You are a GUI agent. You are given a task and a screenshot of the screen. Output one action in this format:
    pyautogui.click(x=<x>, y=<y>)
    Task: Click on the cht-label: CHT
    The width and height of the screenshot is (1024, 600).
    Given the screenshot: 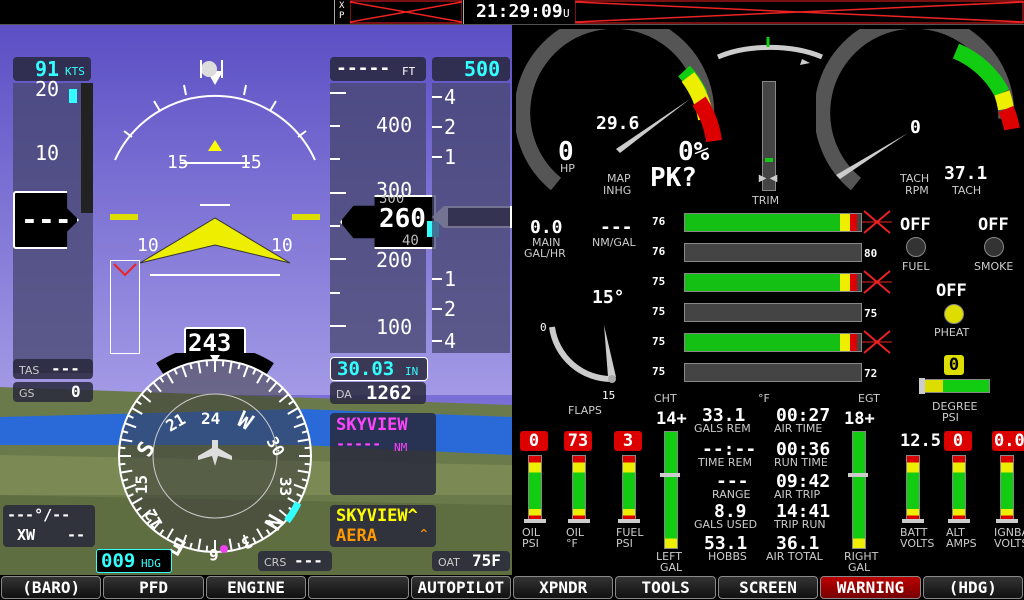 What is the action you would take?
    pyautogui.click(x=665, y=398)
    